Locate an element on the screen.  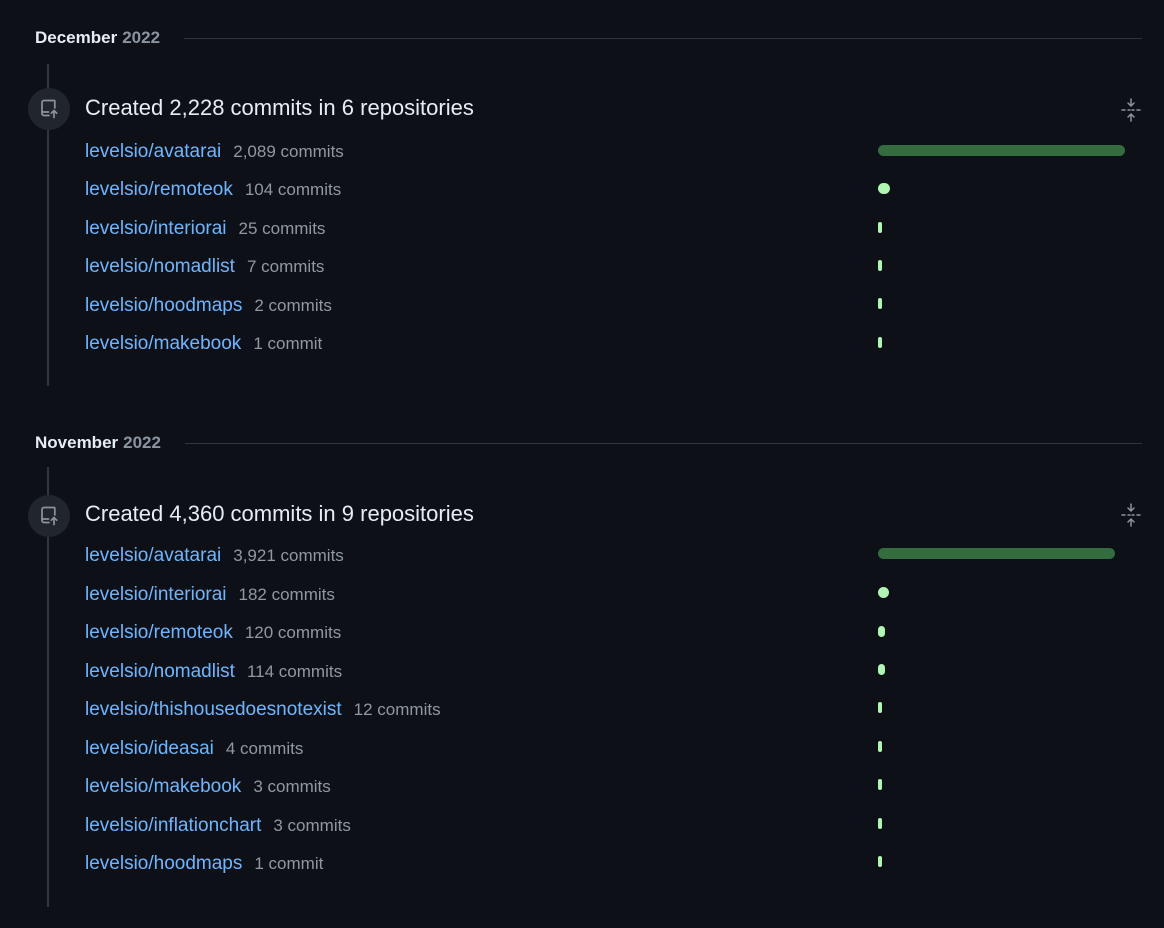
commit-count: 12 commits is located at coordinates (397, 709).